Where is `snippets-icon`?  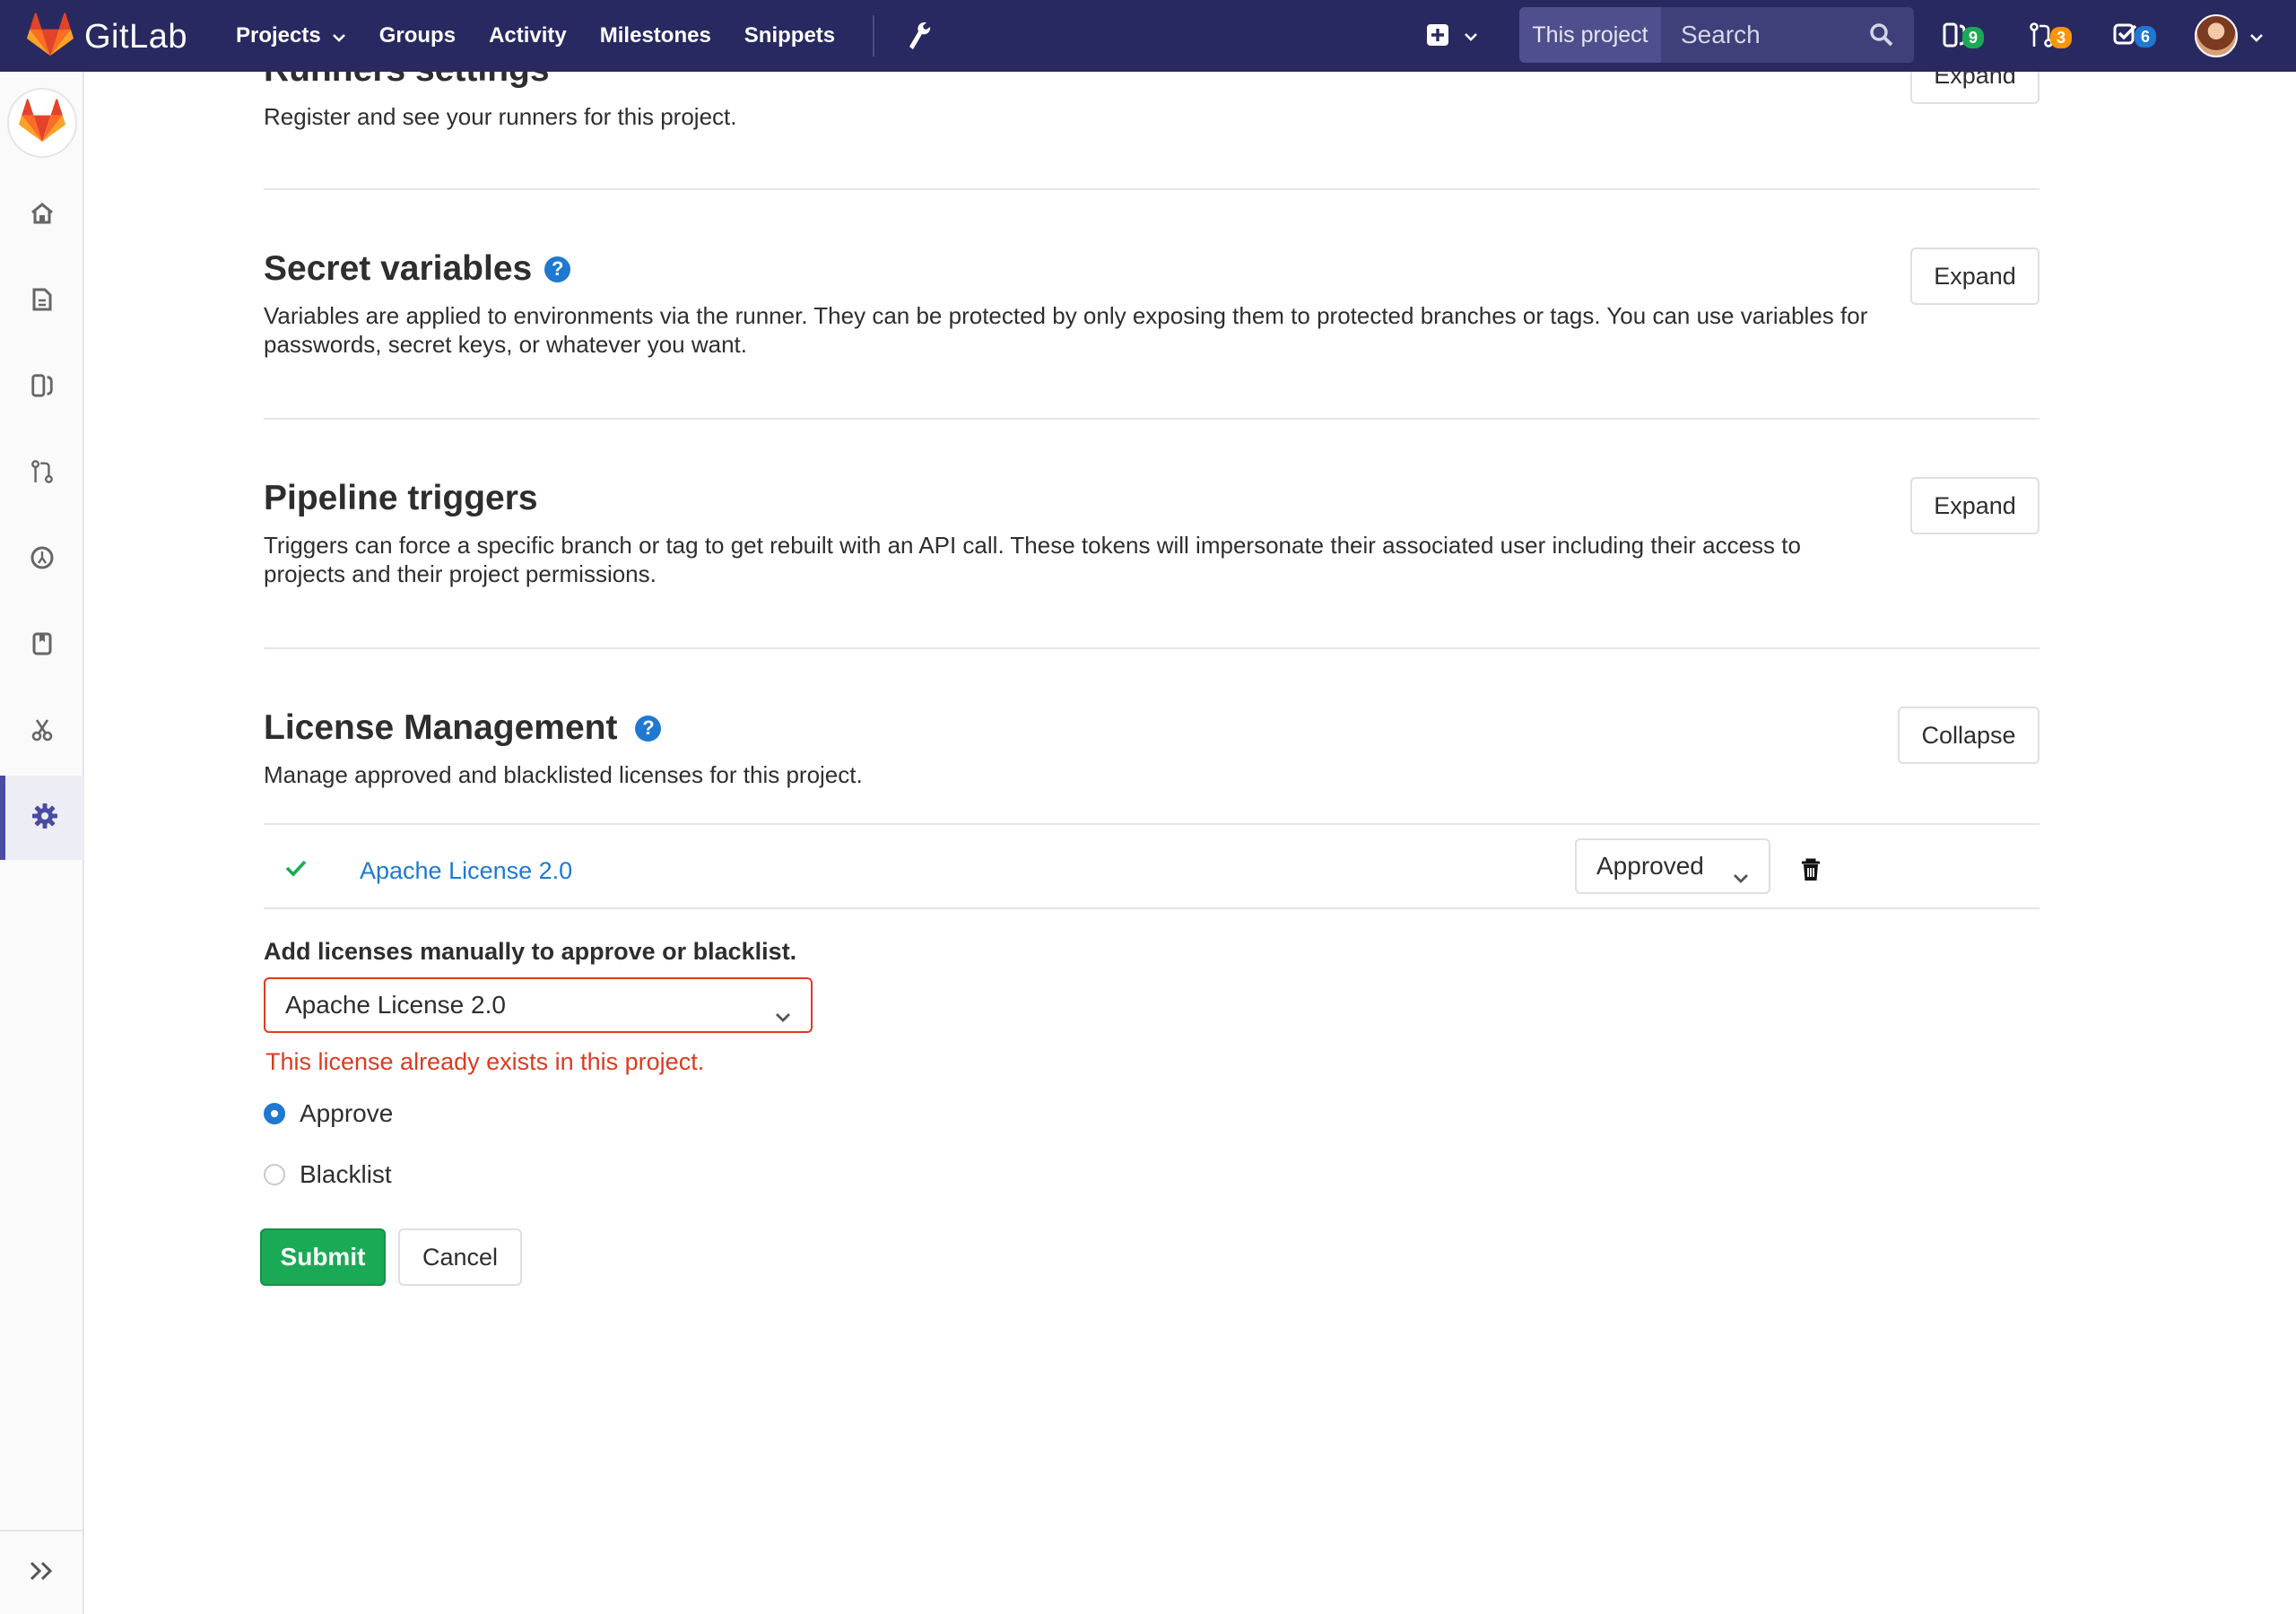
snippets-icon is located at coordinates (42, 732).